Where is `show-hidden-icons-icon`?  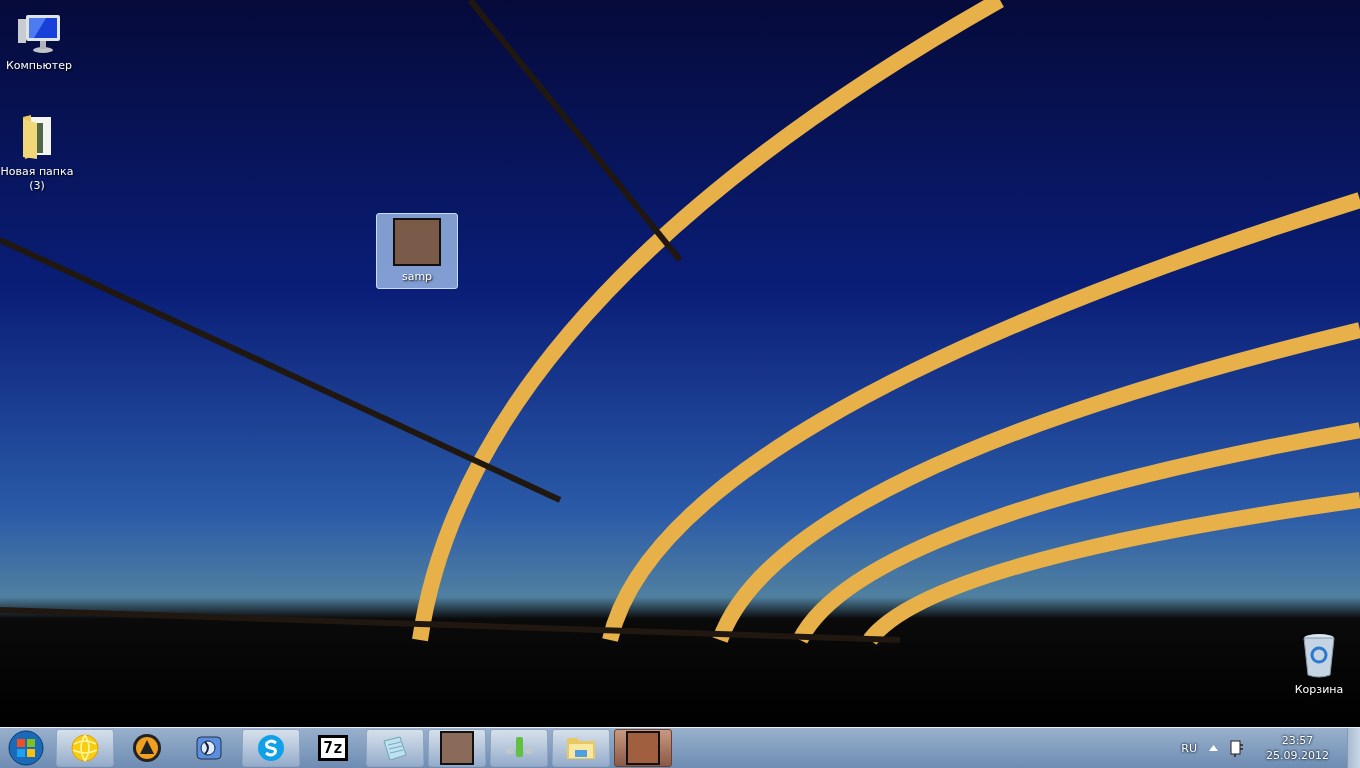 show-hidden-icons-icon is located at coordinates (1213, 748).